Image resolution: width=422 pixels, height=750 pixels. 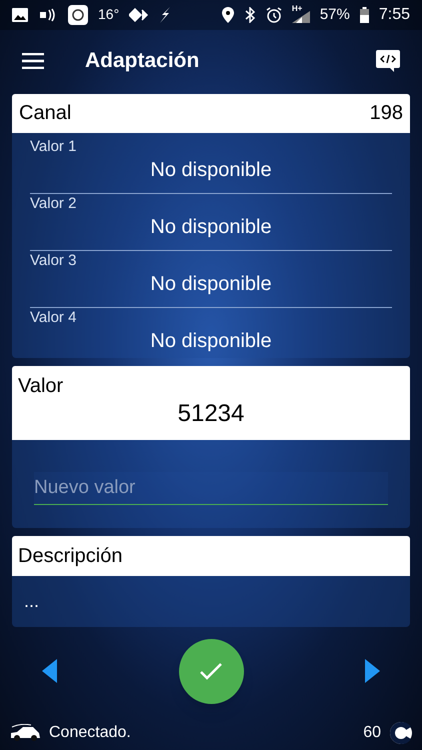 What do you see at coordinates (25, 733) in the screenshot?
I see `car-icon` at bounding box center [25, 733].